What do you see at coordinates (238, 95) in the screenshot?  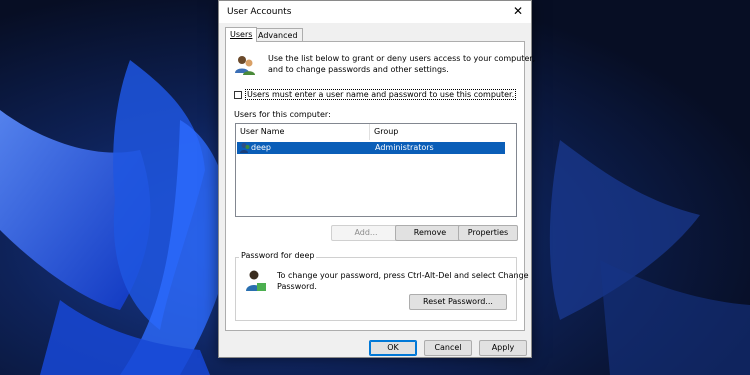 I see `require-password-checkbox` at bounding box center [238, 95].